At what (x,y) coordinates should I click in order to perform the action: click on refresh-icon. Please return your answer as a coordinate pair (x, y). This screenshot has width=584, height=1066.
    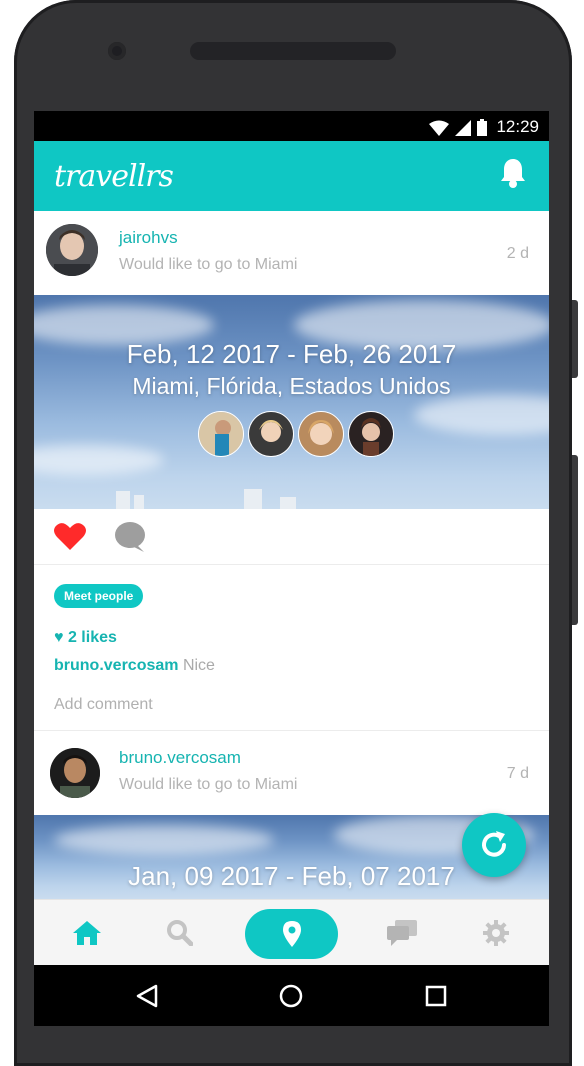
    Looking at the image, I should click on (494, 844).